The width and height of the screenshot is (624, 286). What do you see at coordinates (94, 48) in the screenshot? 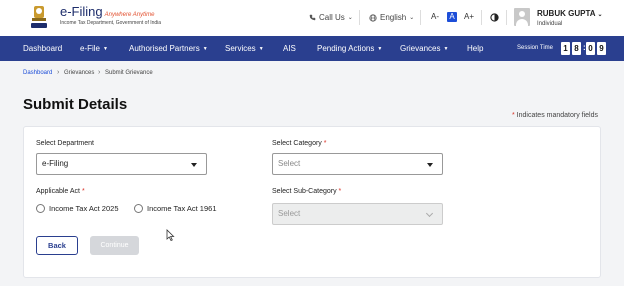
I see `nav-e-file: e-File ▼` at bounding box center [94, 48].